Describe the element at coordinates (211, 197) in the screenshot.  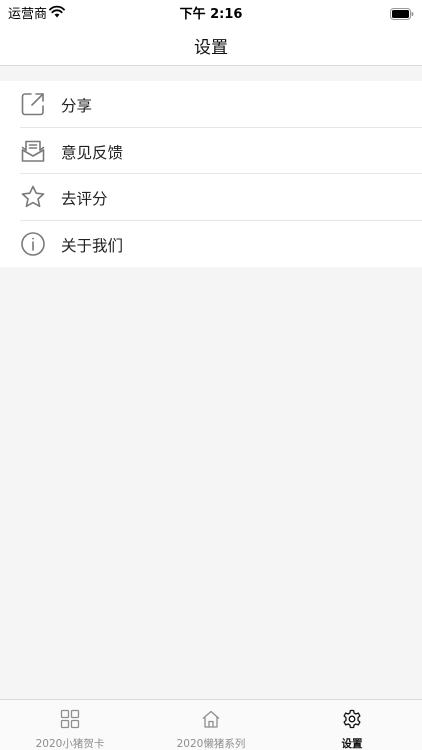
I see `settings-item-rate: 去评分` at that location.